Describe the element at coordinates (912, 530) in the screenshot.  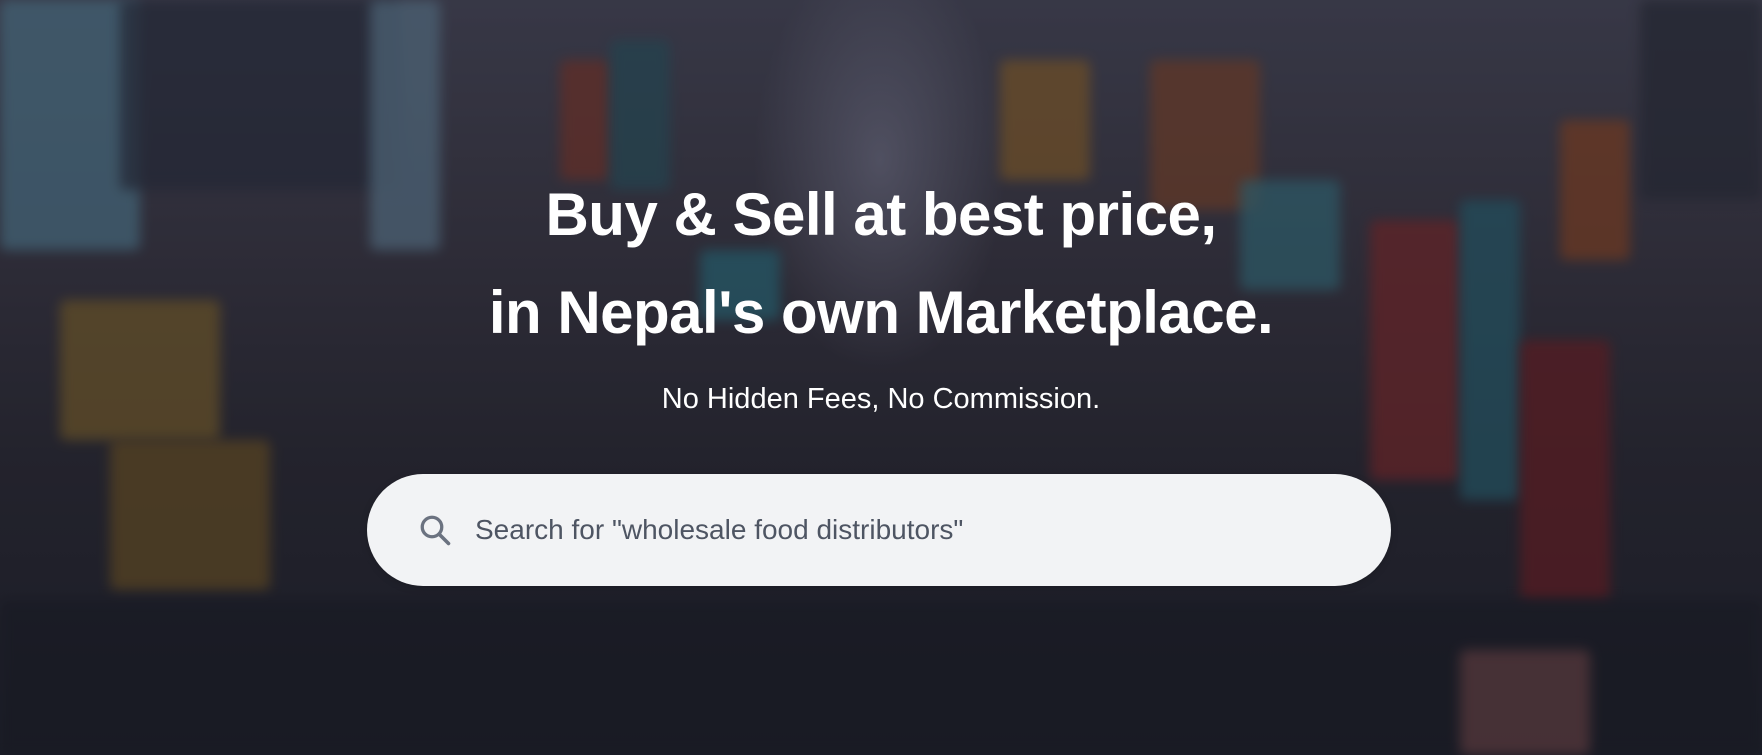
I see `search-input` at that location.